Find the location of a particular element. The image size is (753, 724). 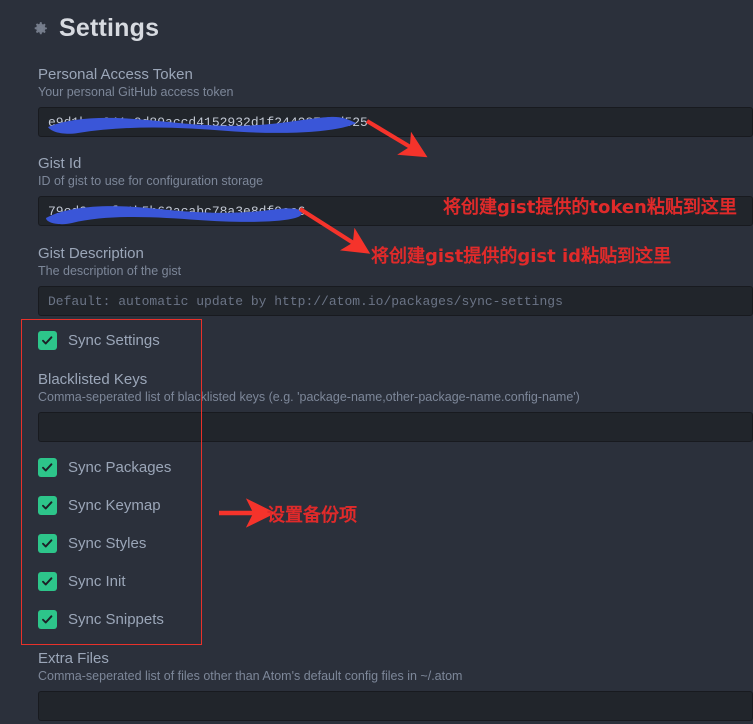

annotation-token-note: 将创建gist提供的token粘贴到这里 is located at coordinates (590, 207).